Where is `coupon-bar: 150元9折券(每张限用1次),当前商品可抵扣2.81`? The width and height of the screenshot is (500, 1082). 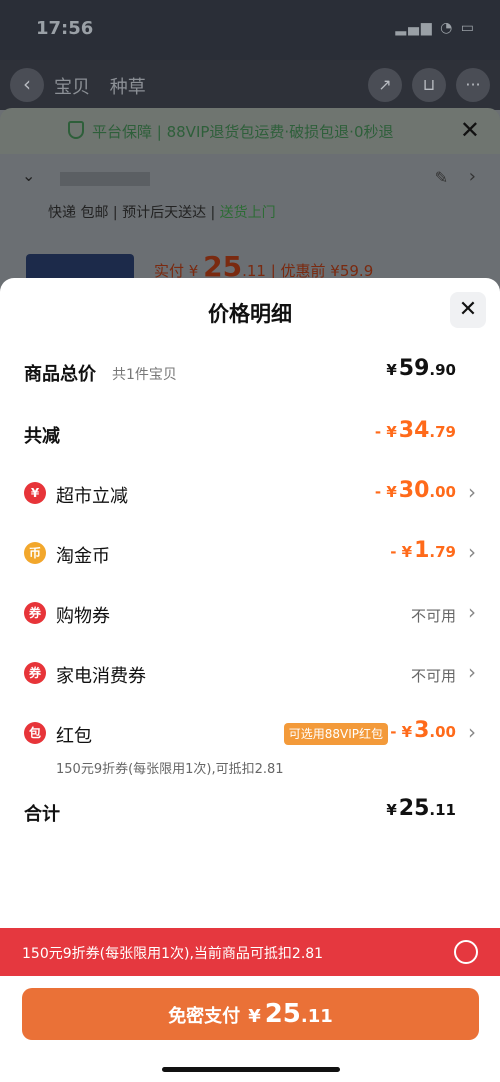
coupon-bar: 150元9折券(每张限用1次),当前商品可抵扣2.81 is located at coordinates (250, 952).